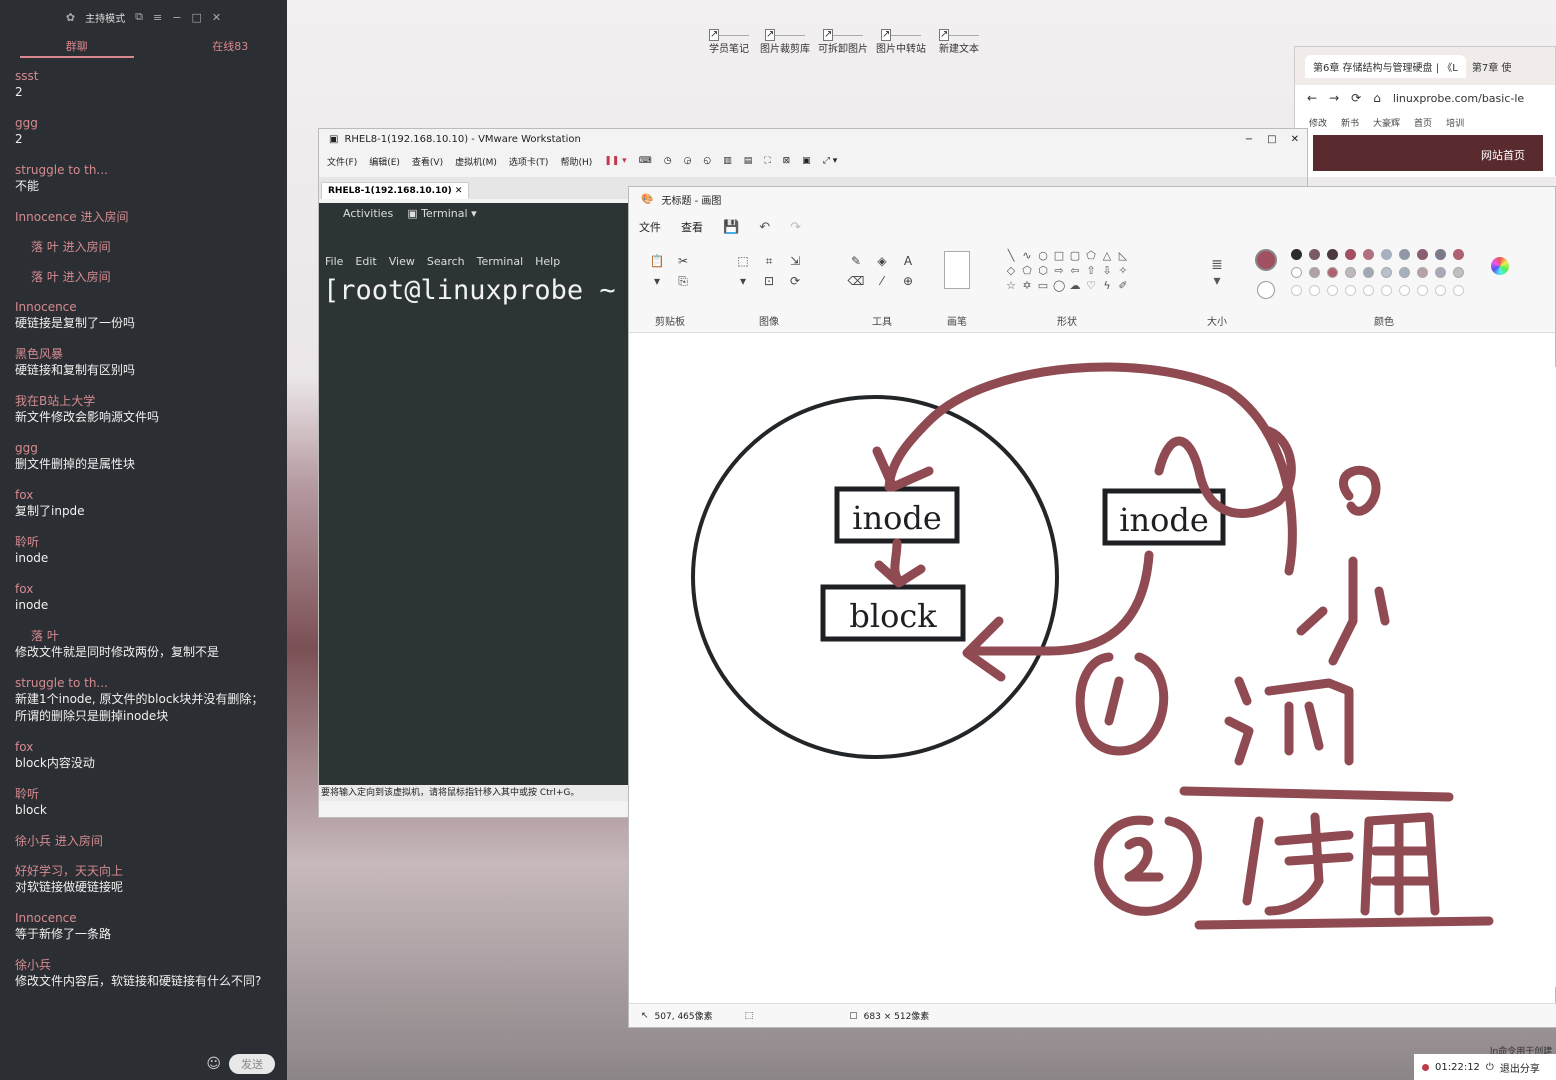 The height and width of the screenshot is (1080, 1556). What do you see at coordinates (1455, 122) in the screenshot?
I see `bookmark-item: 培训` at bounding box center [1455, 122].